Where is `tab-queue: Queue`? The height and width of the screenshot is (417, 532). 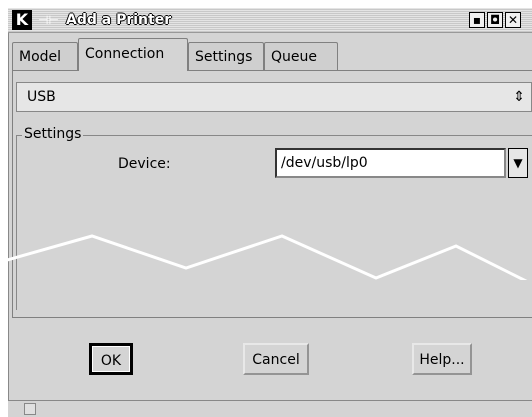
tab-queue: Queue is located at coordinates (301, 56).